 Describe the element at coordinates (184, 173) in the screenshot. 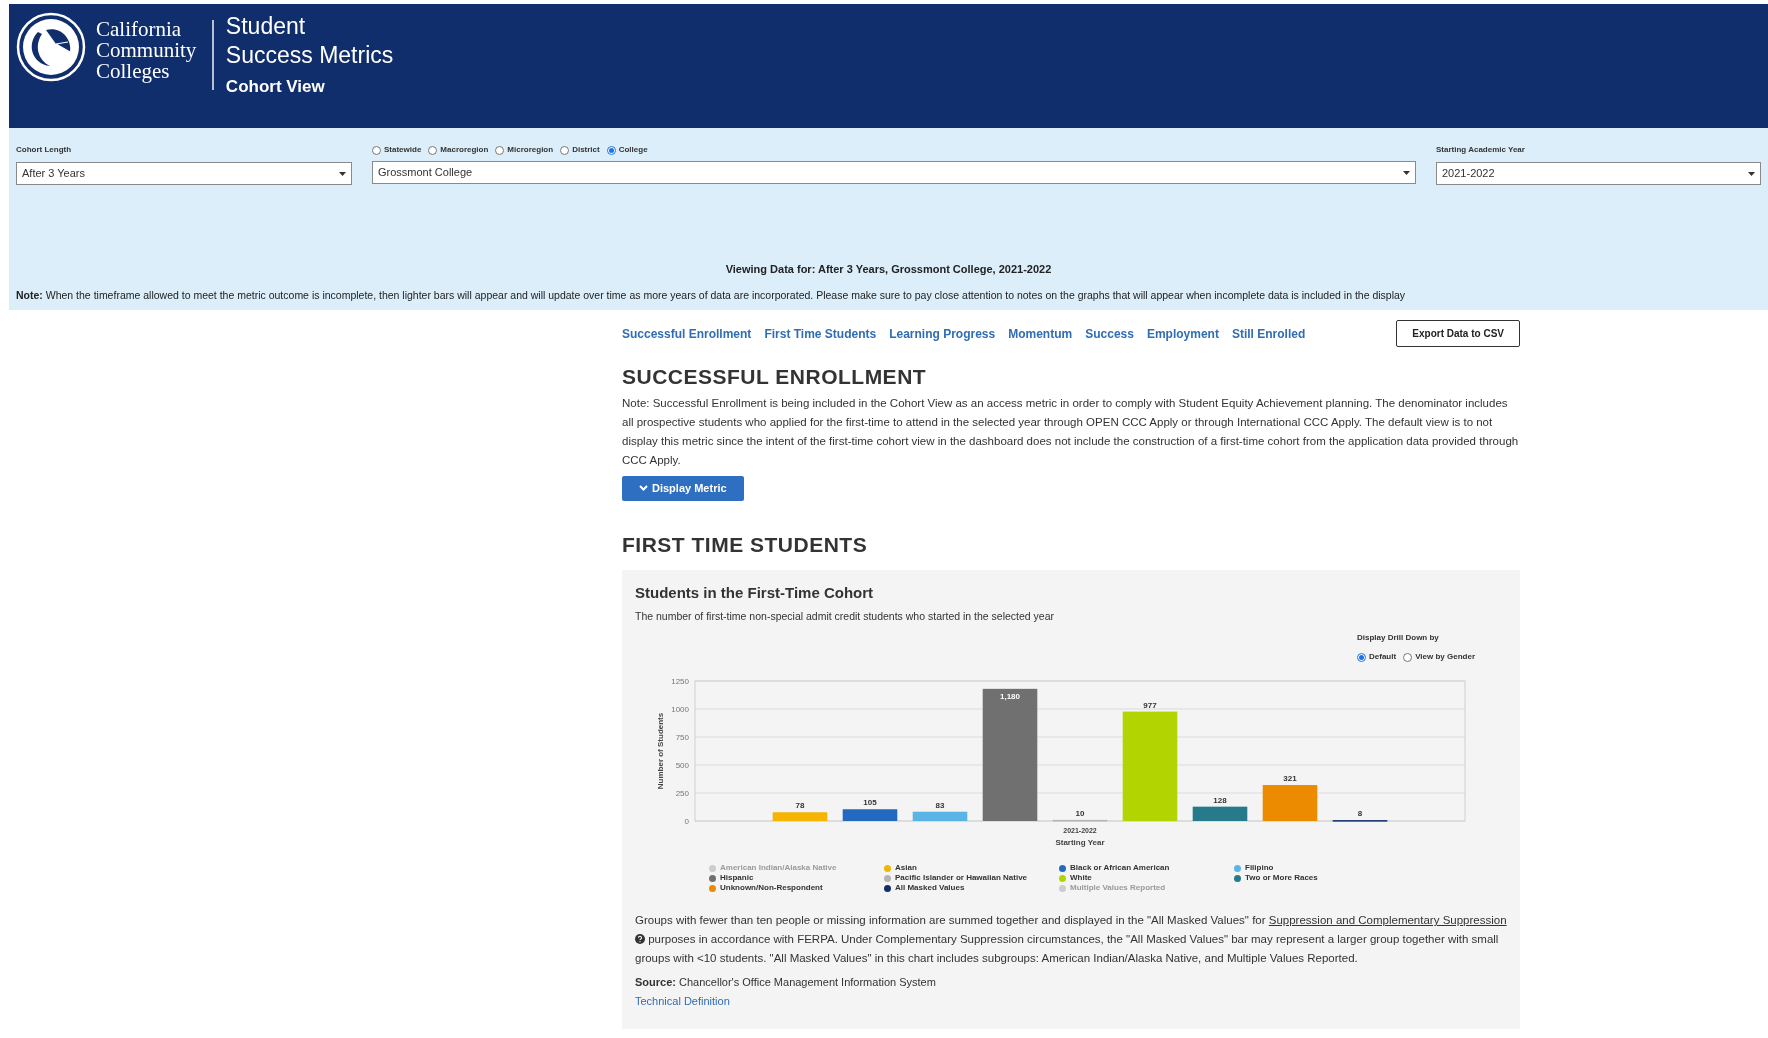

I see `select-dropdown: After 3 Years` at that location.